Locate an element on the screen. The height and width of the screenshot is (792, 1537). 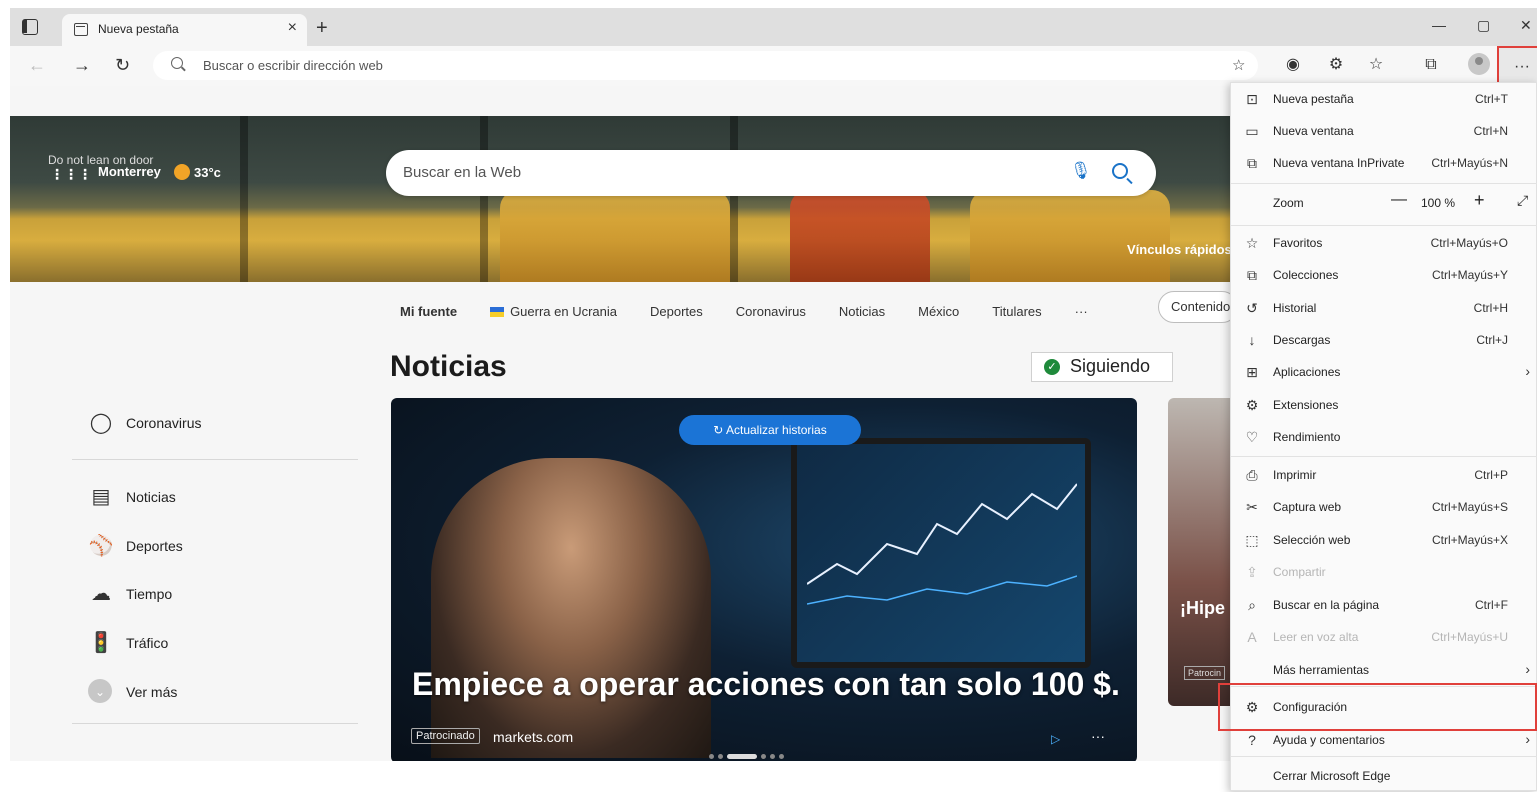
weather-city: Monterrey is located at coordinates (129, 171).